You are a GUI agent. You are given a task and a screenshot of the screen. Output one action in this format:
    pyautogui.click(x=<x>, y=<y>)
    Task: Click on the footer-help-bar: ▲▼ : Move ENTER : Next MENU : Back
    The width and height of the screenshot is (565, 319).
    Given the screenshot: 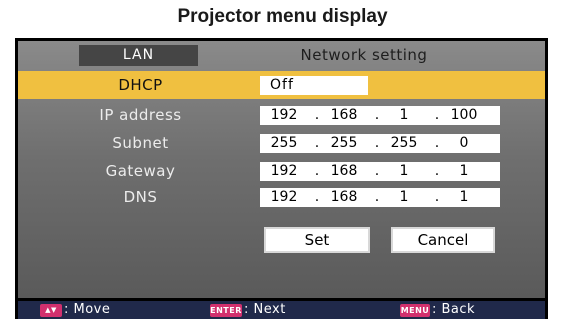 What is the action you would take?
    pyautogui.click(x=281, y=310)
    